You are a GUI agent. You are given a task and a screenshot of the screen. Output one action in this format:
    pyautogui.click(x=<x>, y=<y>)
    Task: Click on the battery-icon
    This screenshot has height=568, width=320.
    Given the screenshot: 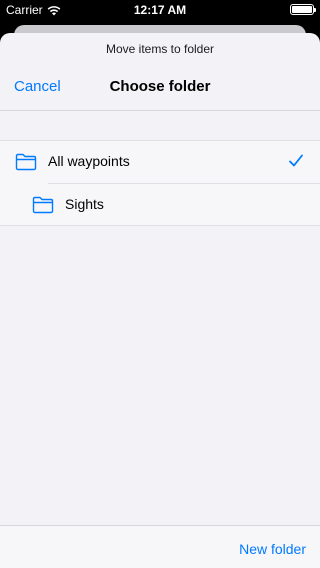 What is the action you would take?
    pyautogui.click(x=303, y=9)
    